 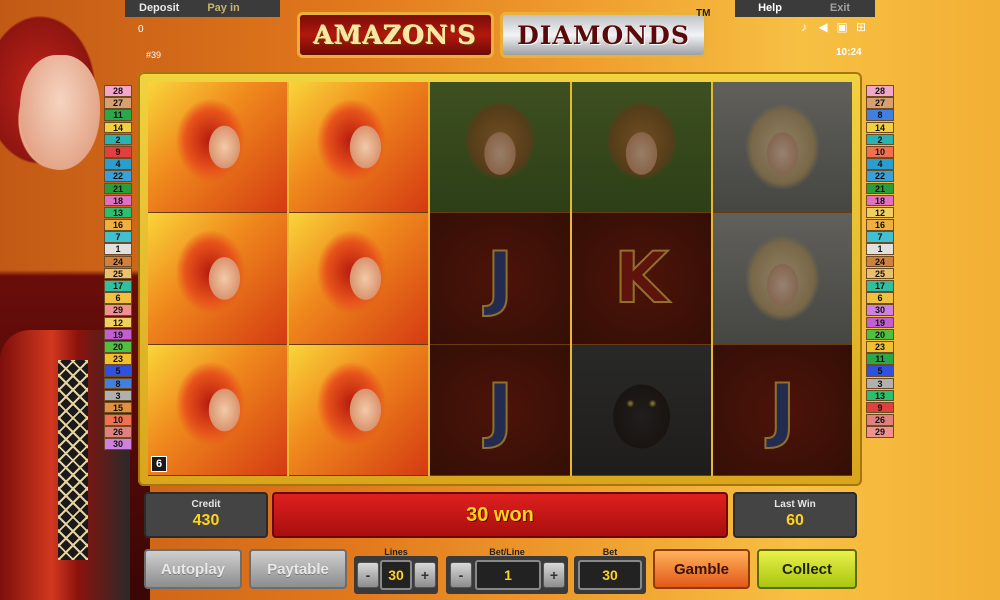 I want to click on lines-minus-button: -, so click(x=368, y=575).